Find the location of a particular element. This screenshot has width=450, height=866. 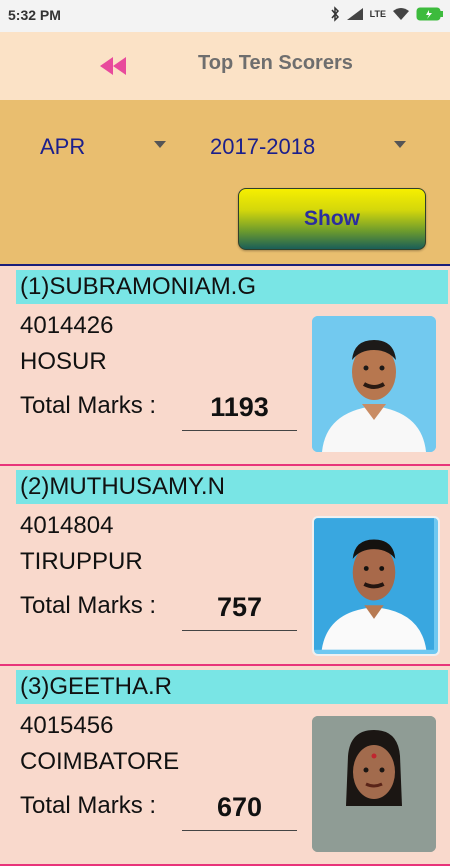

scorer-id: 4014804 is located at coordinates (67, 525).